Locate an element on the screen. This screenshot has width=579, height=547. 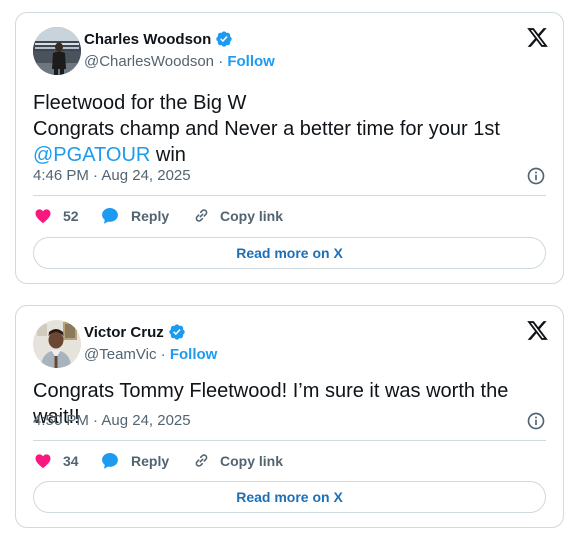
author-name-row: Victor Cruz is located at coordinates (135, 332).